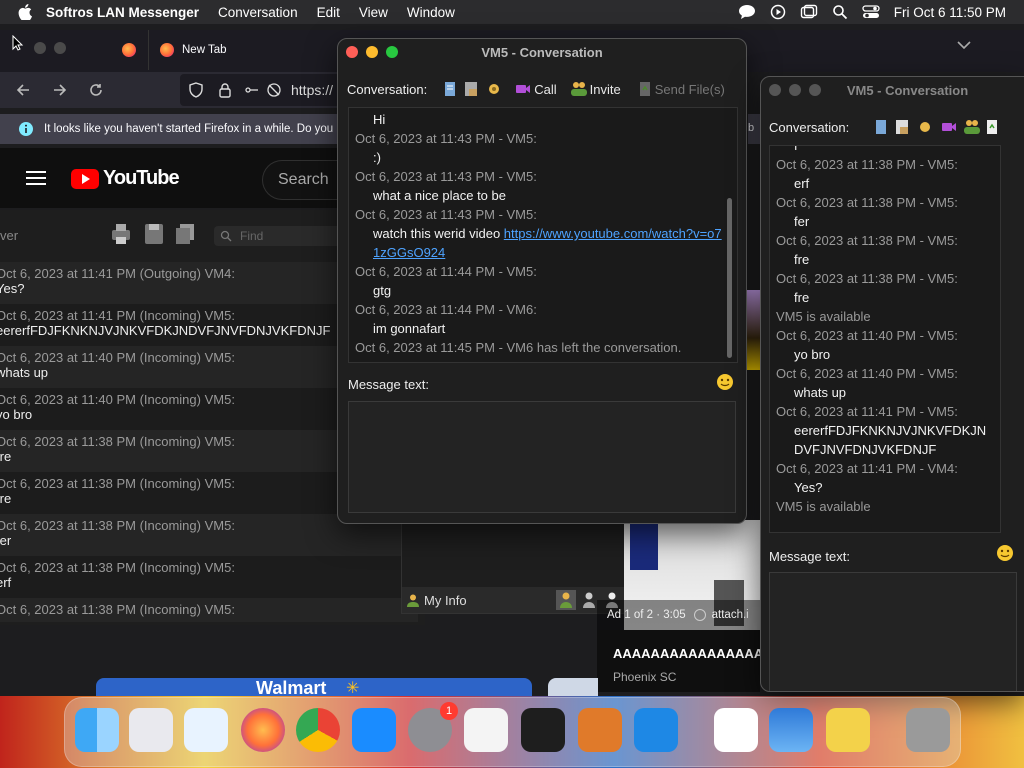  I want to click on lan-messenger-icon, so click(848, 730).